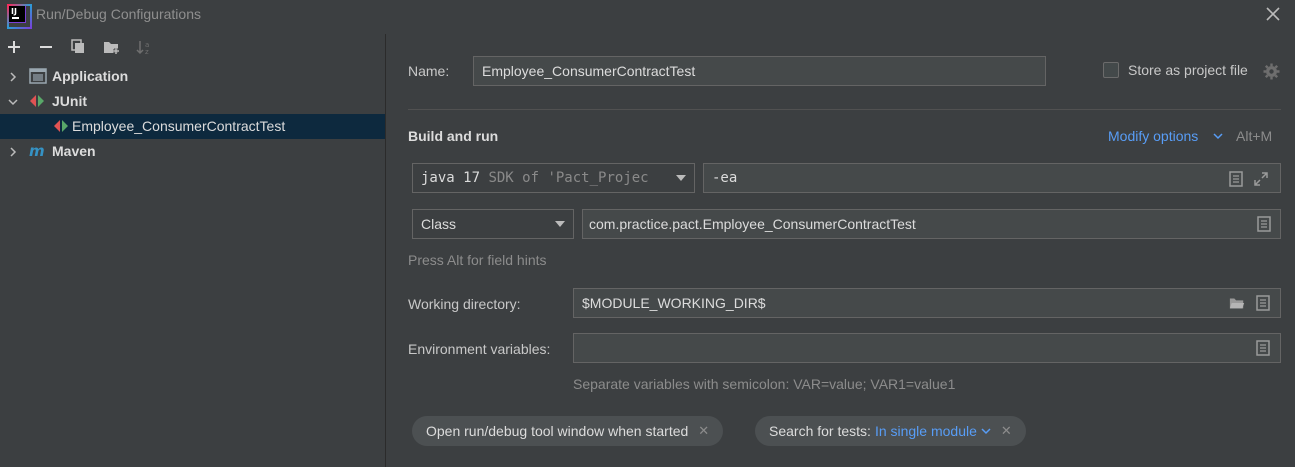 The width and height of the screenshot is (1295, 467). Describe the element at coordinates (1153, 136) in the screenshot. I see `modify-options-link: Modify options` at that location.